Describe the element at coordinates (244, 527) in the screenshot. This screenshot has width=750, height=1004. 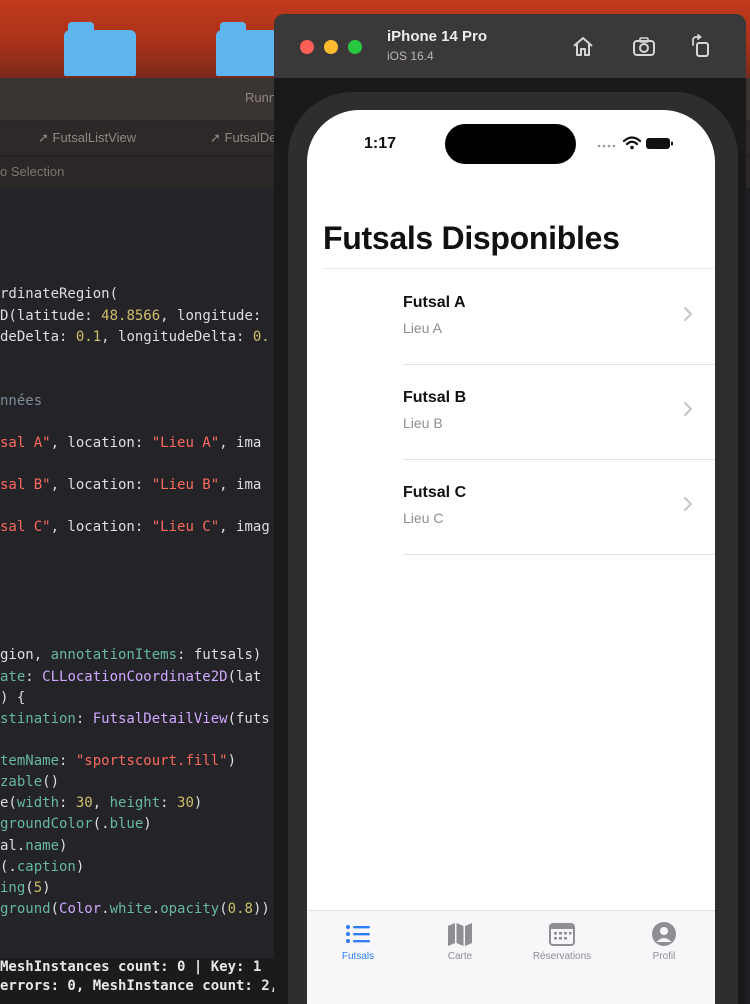
I see `code-token: , imag` at that location.